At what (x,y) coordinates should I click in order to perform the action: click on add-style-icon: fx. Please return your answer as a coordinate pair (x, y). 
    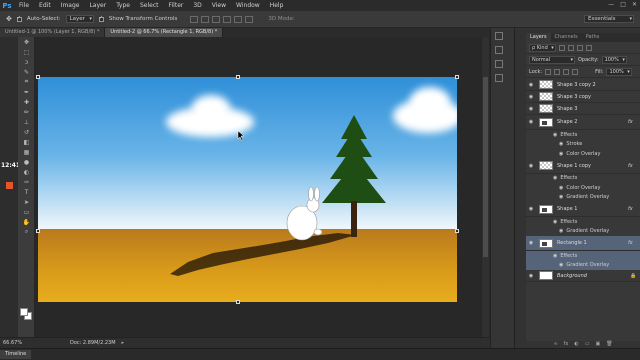
    Looking at the image, I should click on (566, 344).